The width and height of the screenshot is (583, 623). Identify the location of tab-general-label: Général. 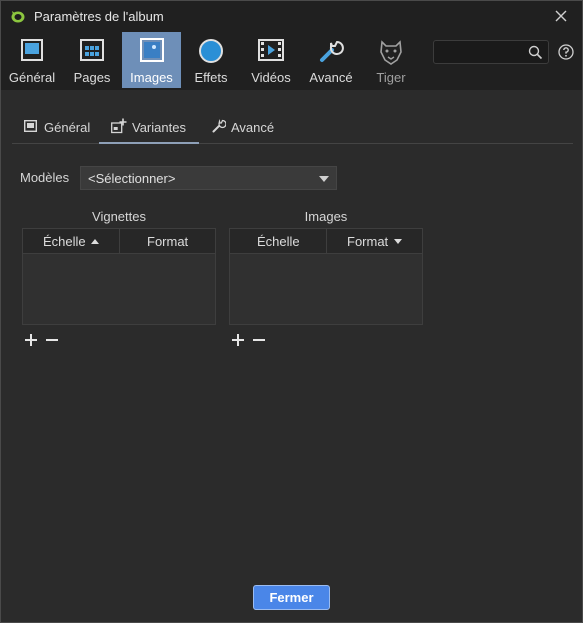
(67, 127).